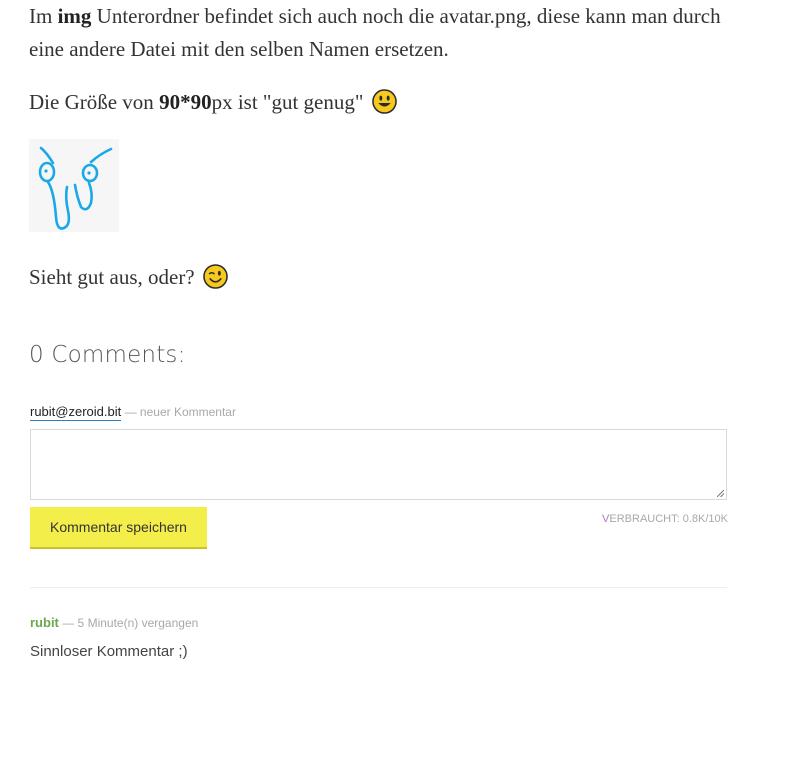  I want to click on paragraph-size-info: Die Größe von 90*90px ist "gut genug", so click(213, 105).